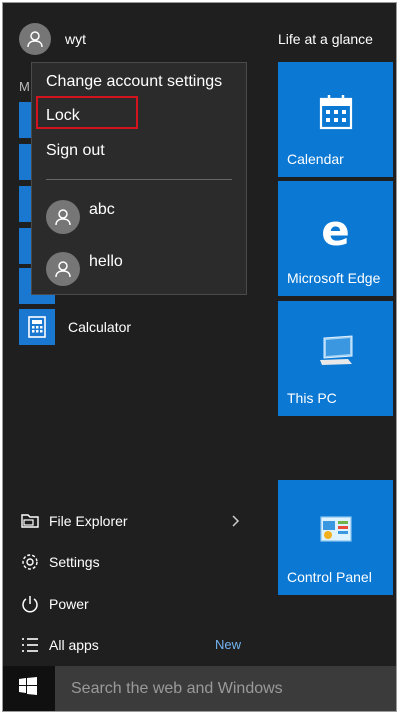 This screenshot has width=400, height=715. I want to click on menu-file-explorer: File Explorer, so click(134, 521).